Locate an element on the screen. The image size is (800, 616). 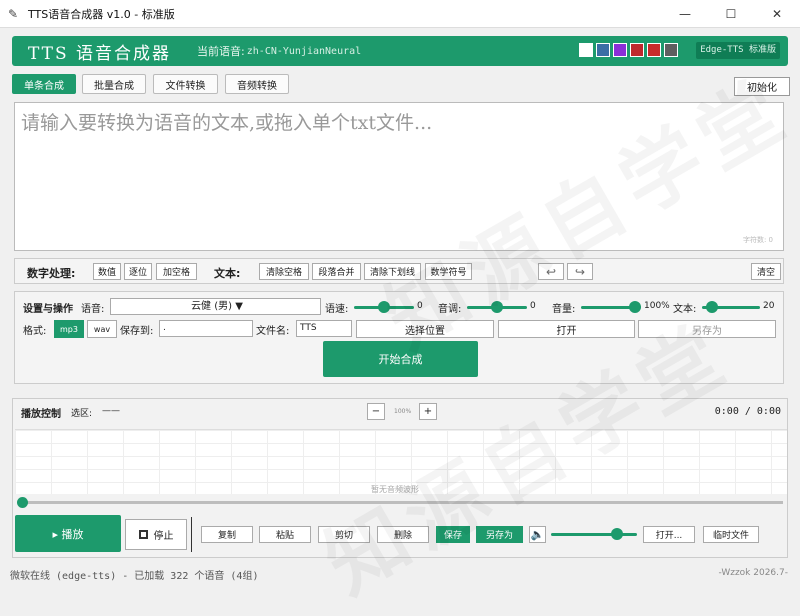
volume-label: 音量: is located at coordinates (564, 309).